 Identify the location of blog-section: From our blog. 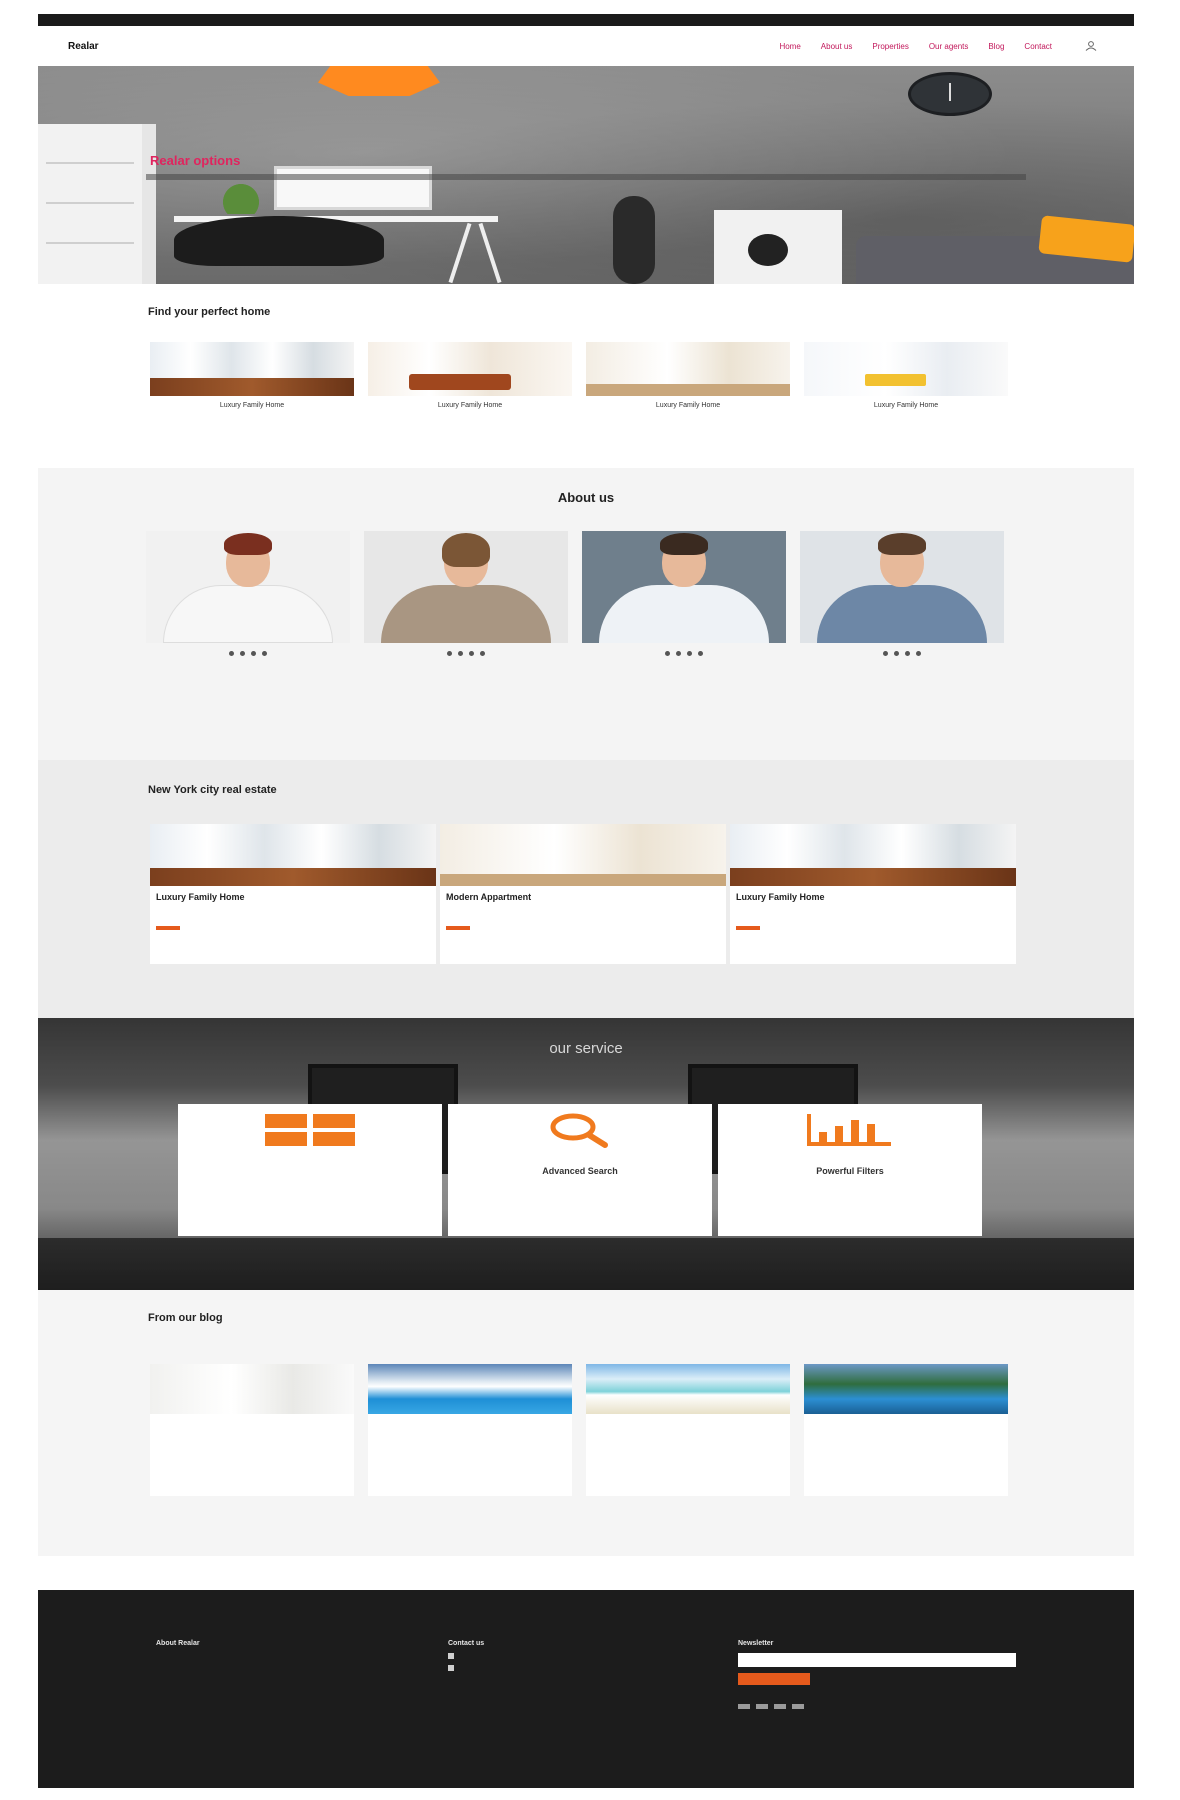
(586, 1423).